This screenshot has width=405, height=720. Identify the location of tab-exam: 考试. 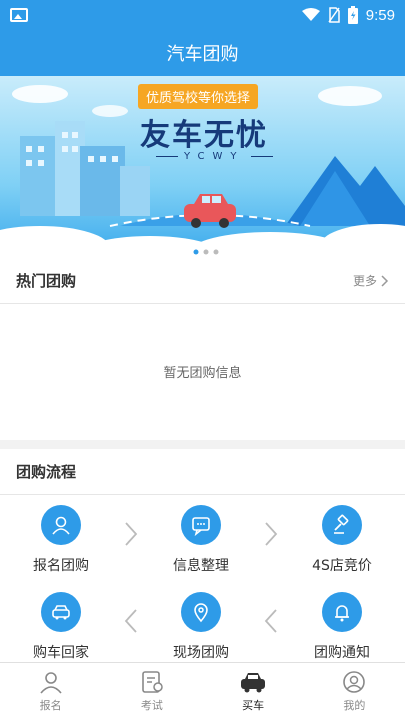
(151, 691).